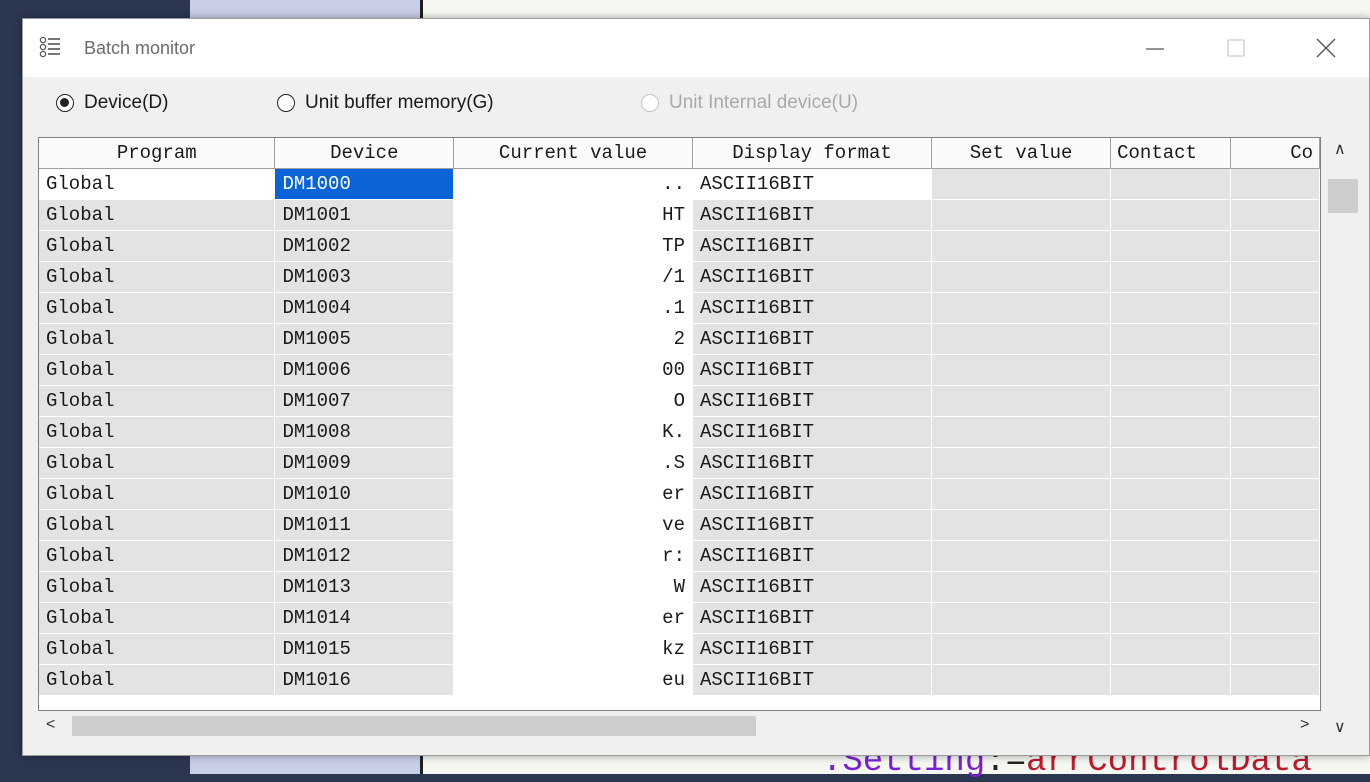 This screenshot has height=782, width=1370. Describe the element at coordinates (573, 246) in the screenshot. I see `cell-current-value: TP` at that location.